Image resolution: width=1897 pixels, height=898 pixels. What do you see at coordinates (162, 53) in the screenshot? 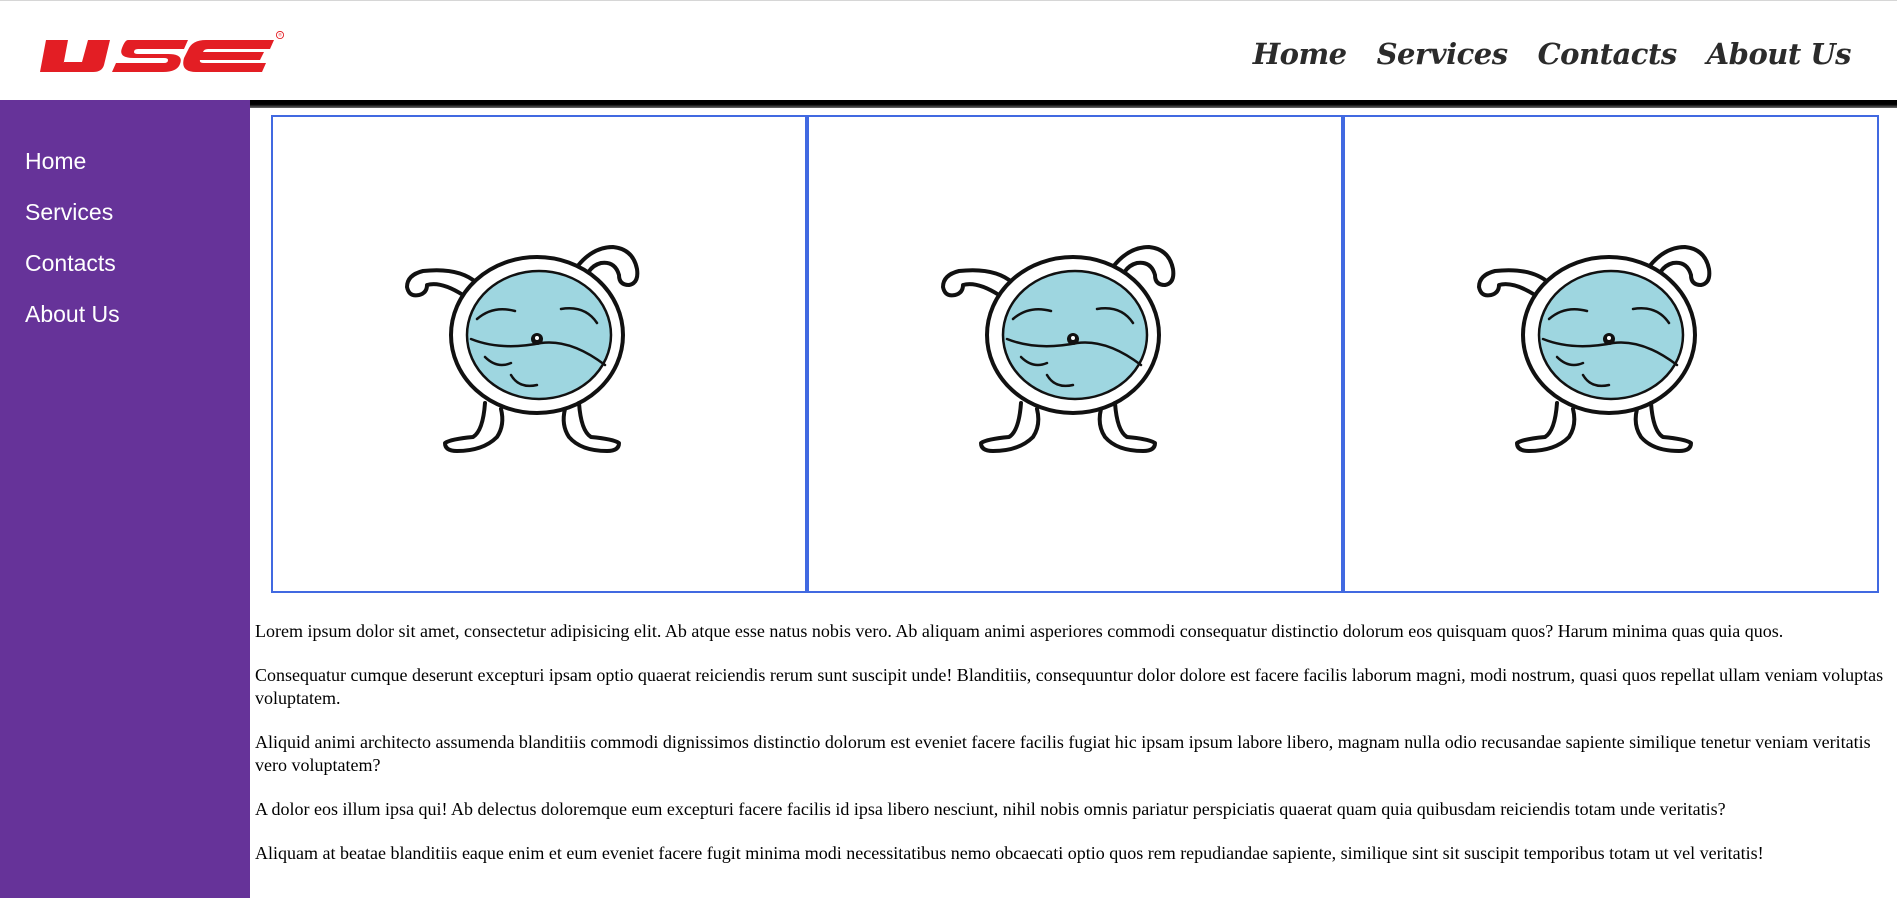
I see `ijse-logo: ®` at bounding box center [162, 53].